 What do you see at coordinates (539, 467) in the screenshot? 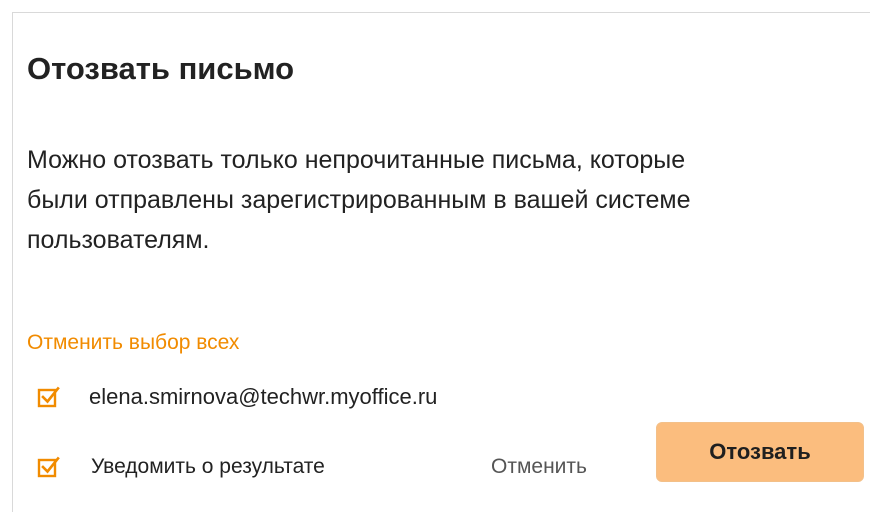
I see `cancel-button: Отменить` at bounding box center [539, 467].